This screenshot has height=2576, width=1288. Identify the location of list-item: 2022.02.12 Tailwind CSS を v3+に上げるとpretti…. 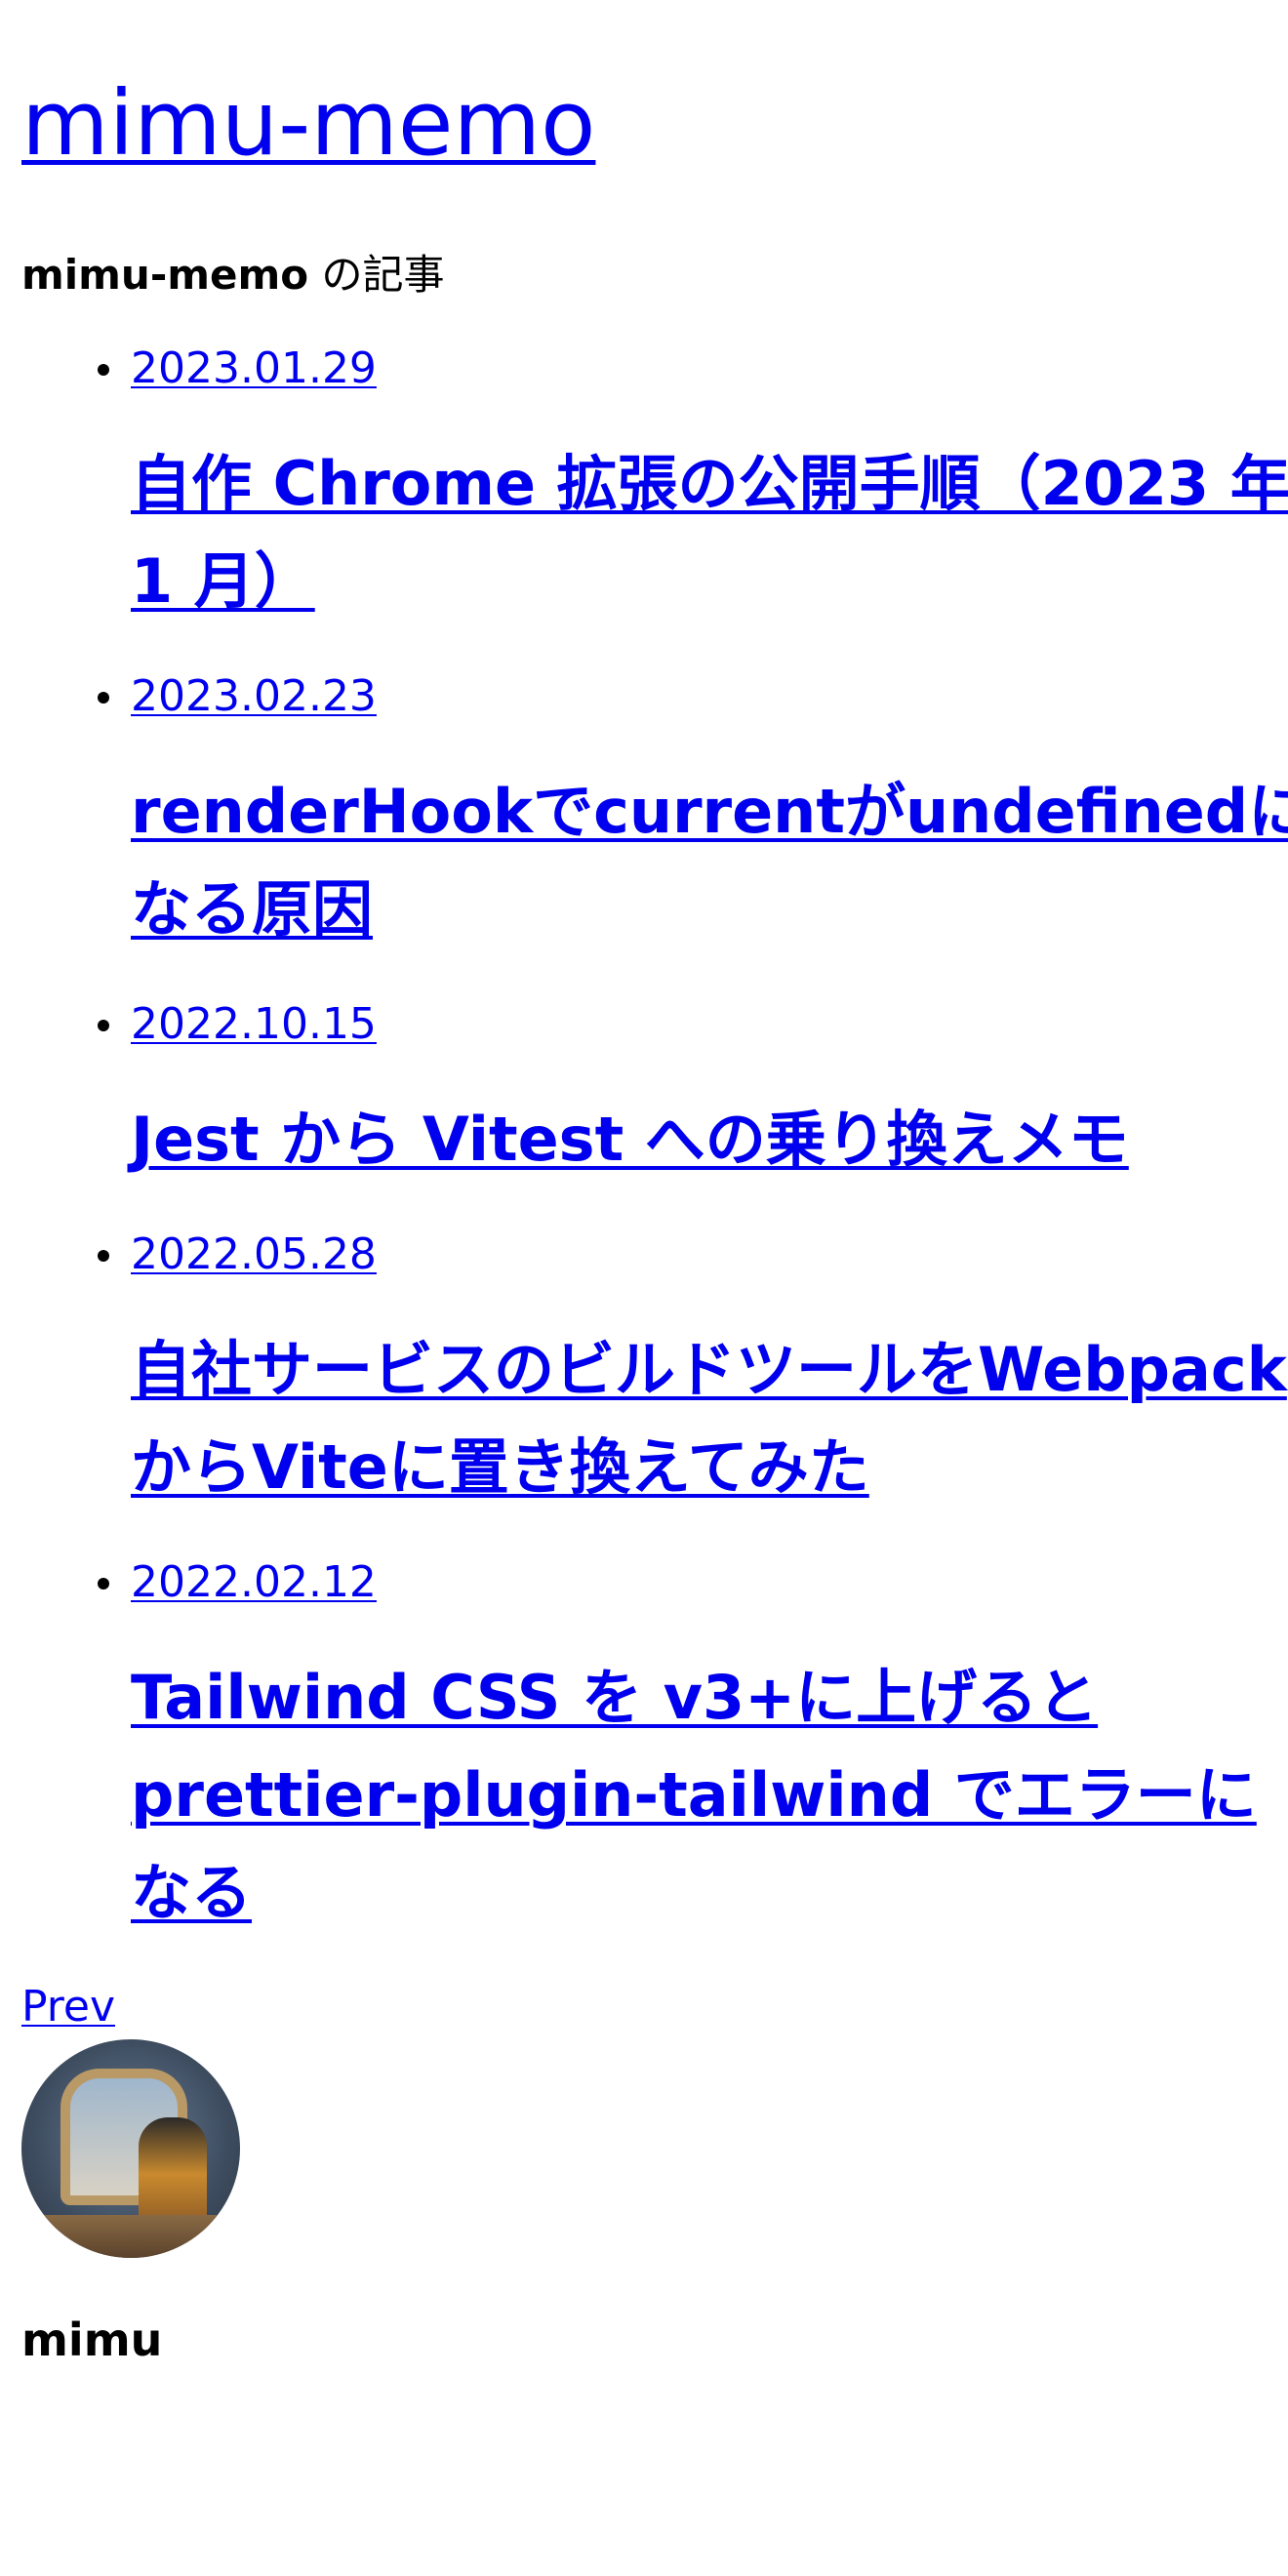
(693, 1747).